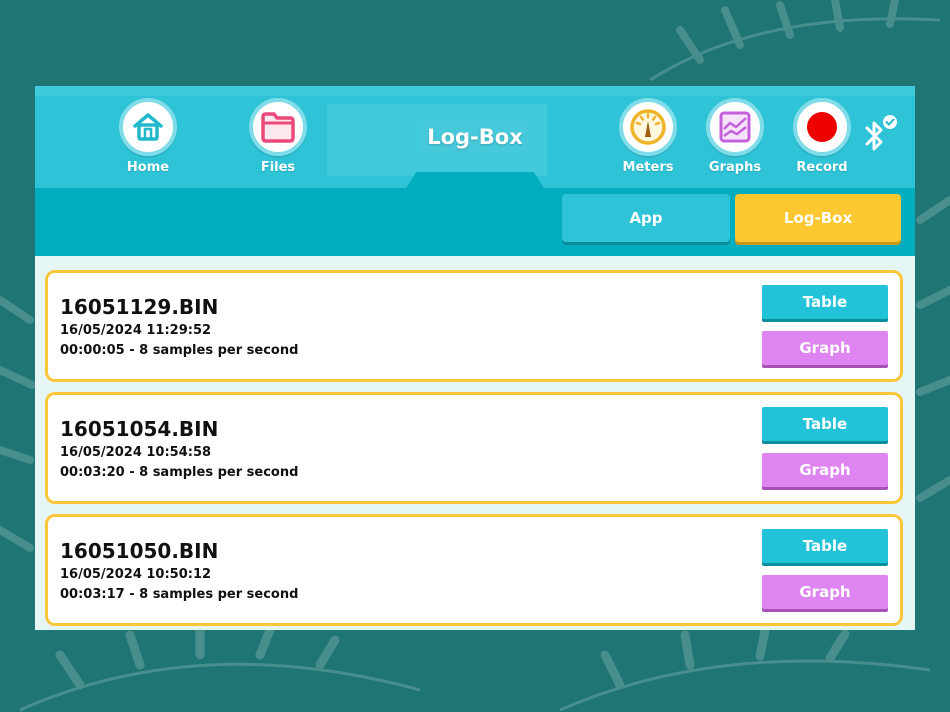  I want to click on record-circle, so click(822, 127).